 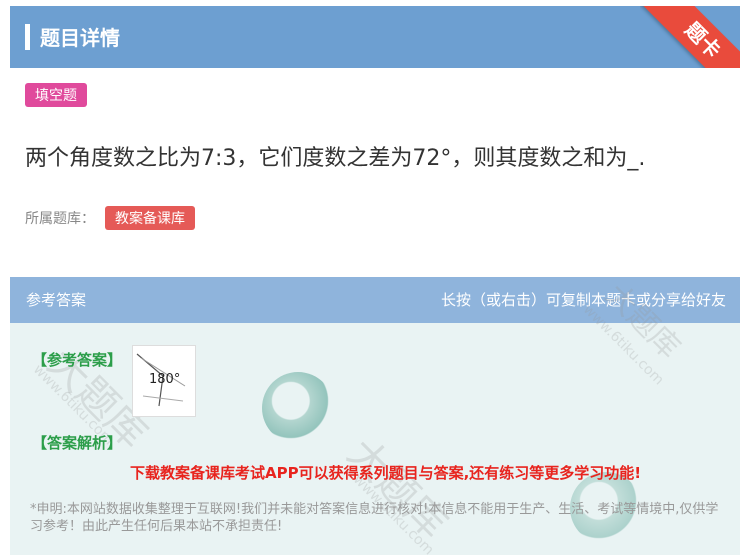 What do you see at coordinates (150, 218) in the screenshot?
I see `source-tag: 教案备课库` at bounding box center [150, 218].